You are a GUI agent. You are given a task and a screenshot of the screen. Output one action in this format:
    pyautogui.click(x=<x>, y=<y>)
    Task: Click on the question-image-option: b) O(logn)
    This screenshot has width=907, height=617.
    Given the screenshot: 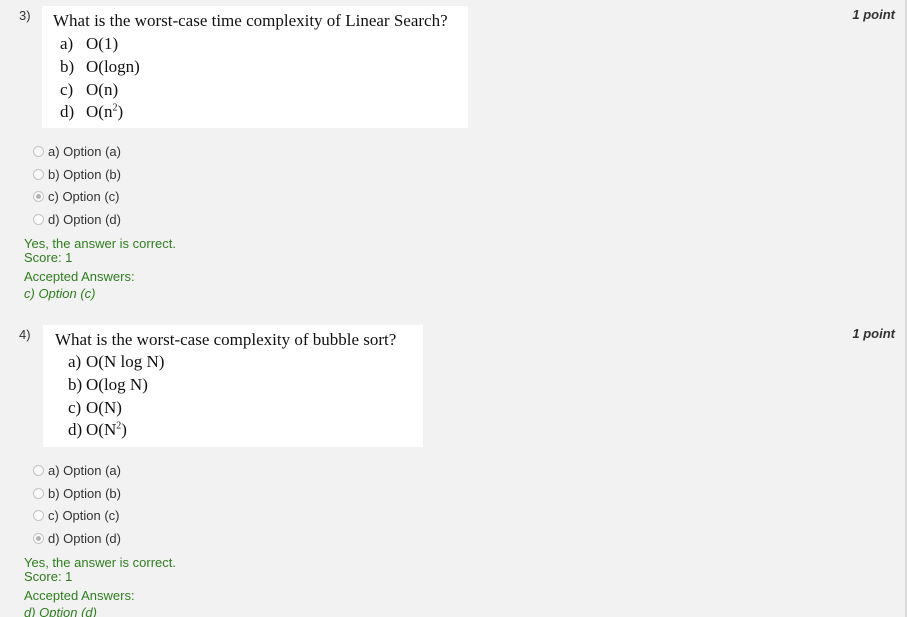 What is the action you would take?
    pyautogui.click(x=100, y=66)
    